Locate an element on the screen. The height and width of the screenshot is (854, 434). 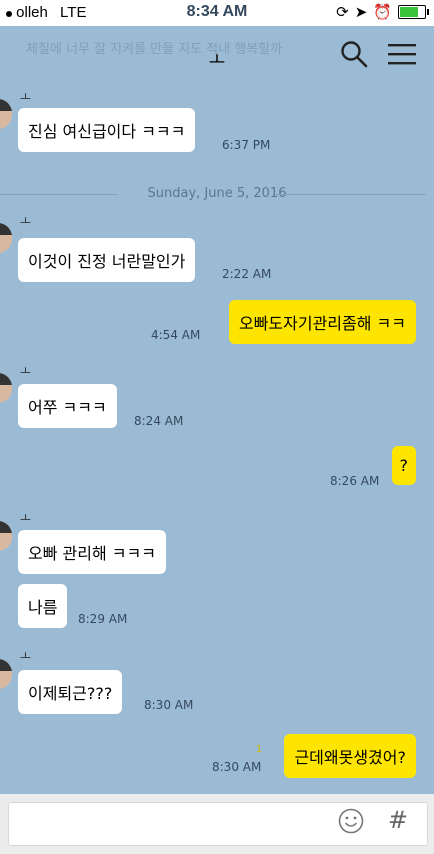
battery-icon is located at coordinates (413, 12).